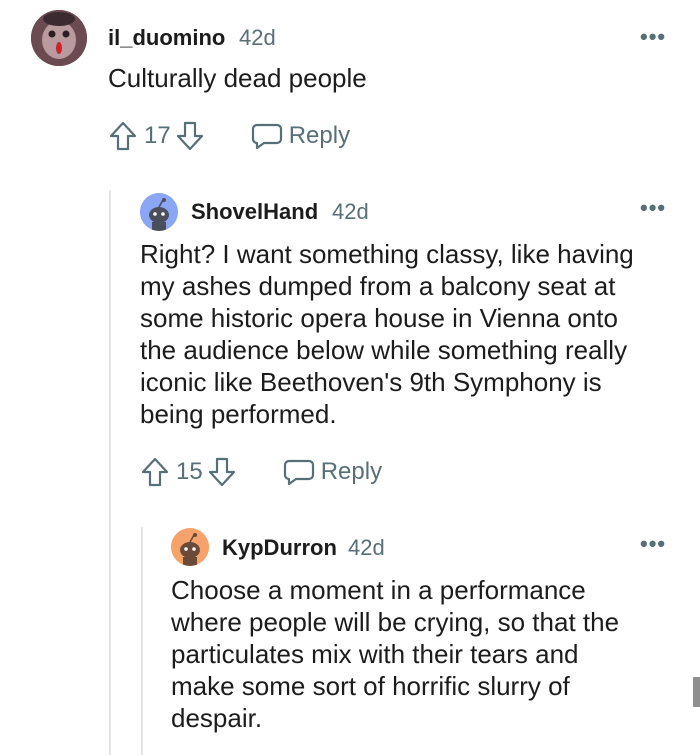 The height and width of the screenshot is (755, 700). What do you see at coordinates (279, 548) in the screenshot?
I see `username: KypDurron` at bounding box center [279, 548].